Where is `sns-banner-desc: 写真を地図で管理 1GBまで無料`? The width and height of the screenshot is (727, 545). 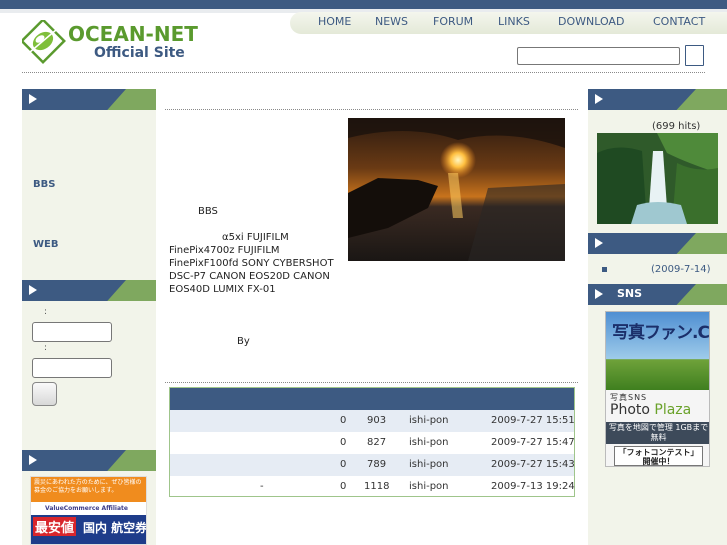 sns-banner-desc: 写真を地図で管理 1GBまで無料 is located at coordinates (657, 433).